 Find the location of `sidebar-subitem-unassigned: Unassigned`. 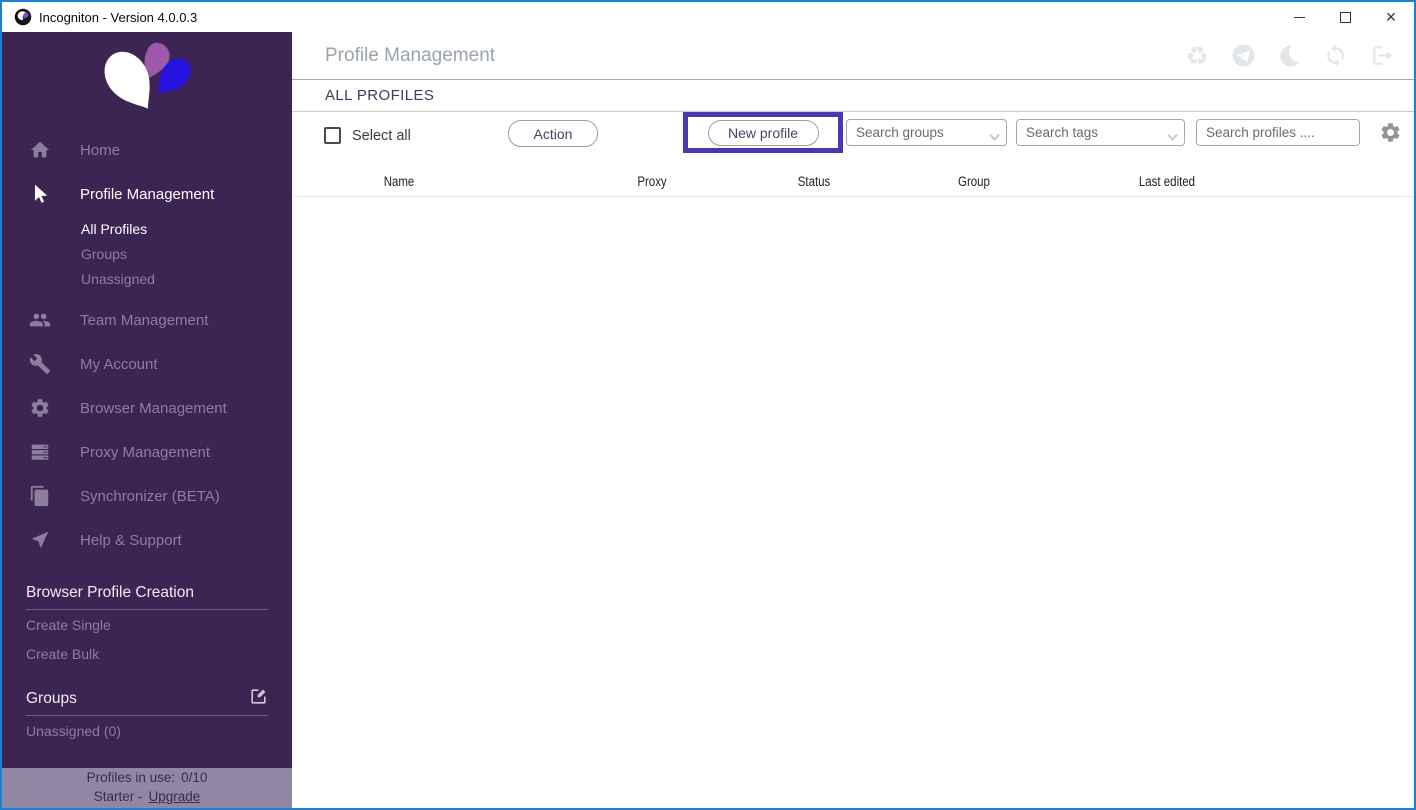

sidebar-subitem-unassigned: Unassigned is located at coordinates (186, 278).